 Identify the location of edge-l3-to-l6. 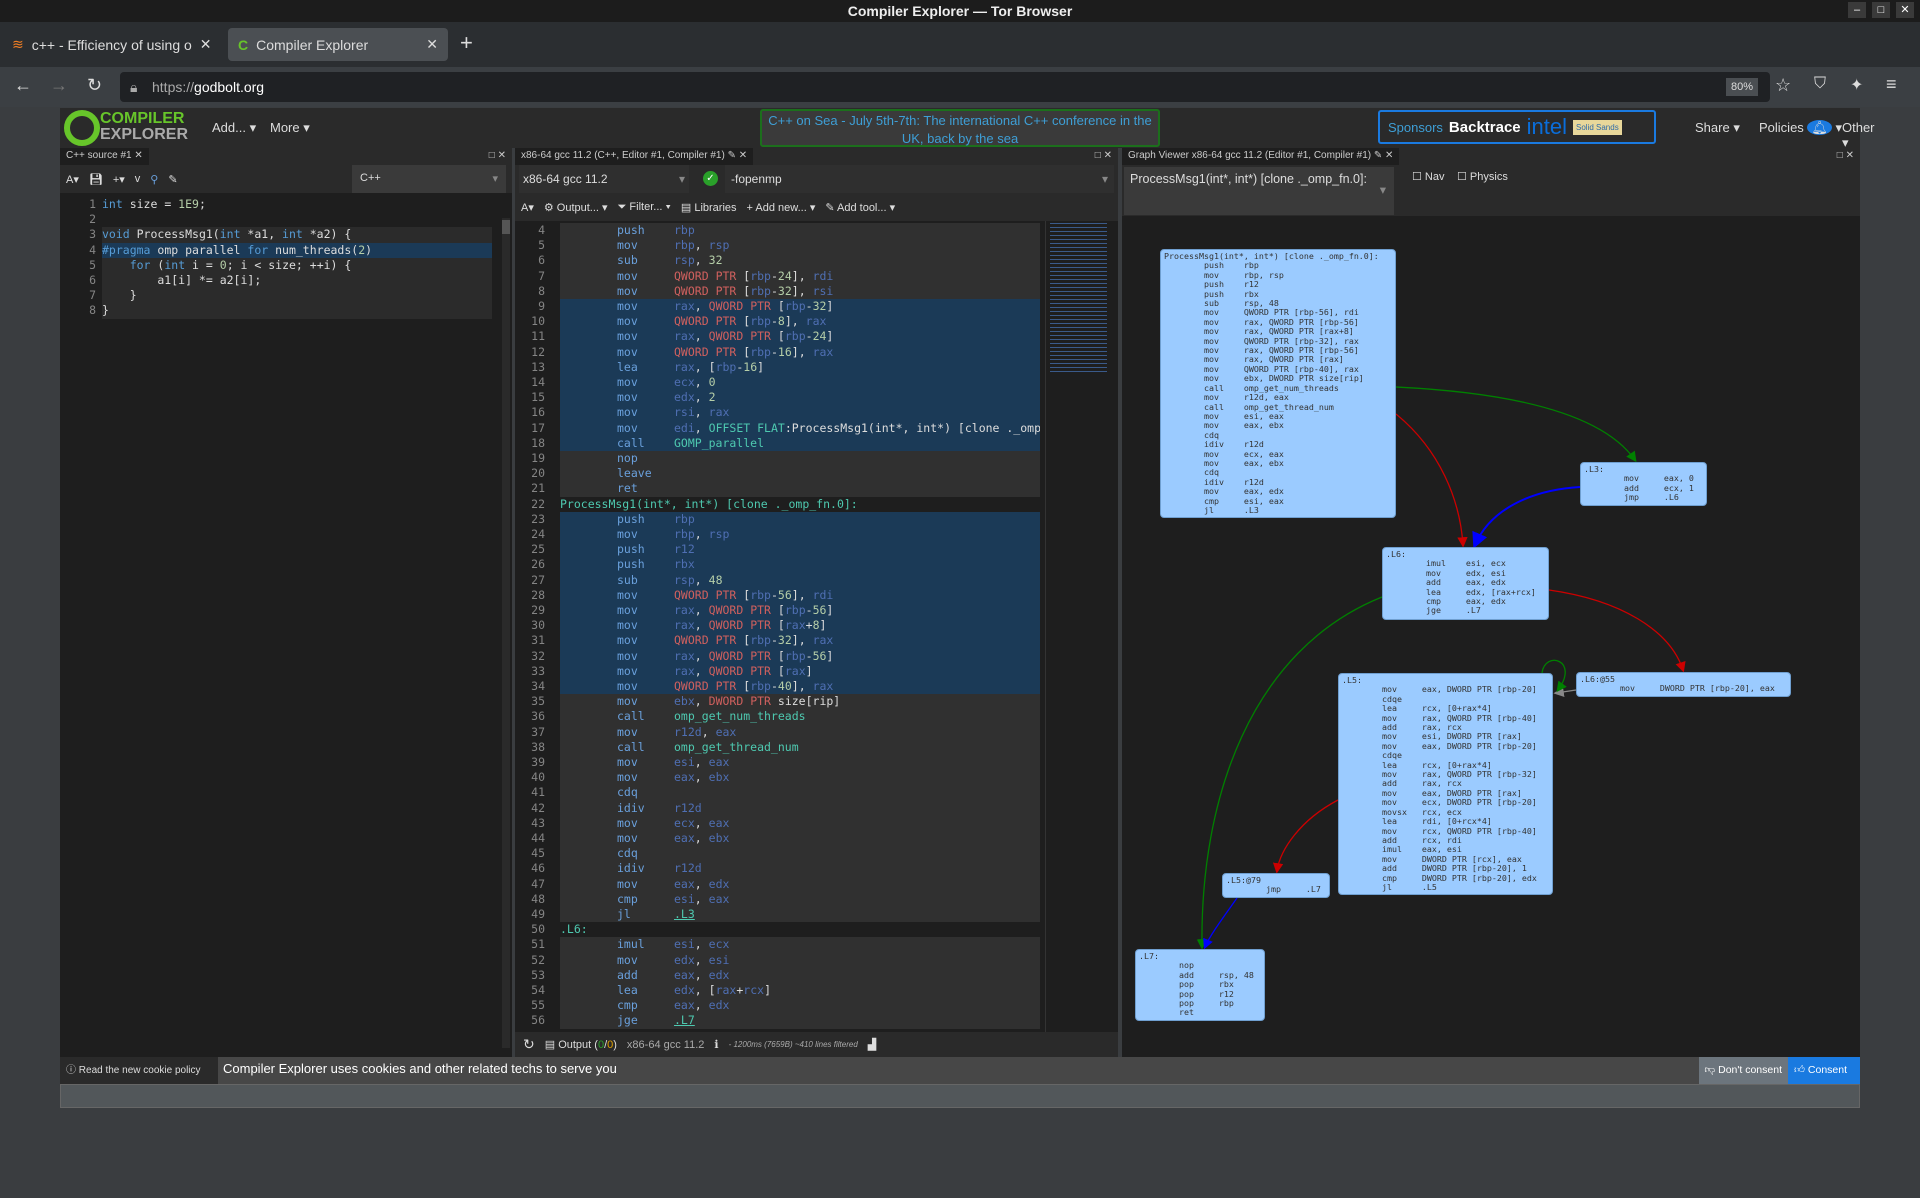
(1526, 517).